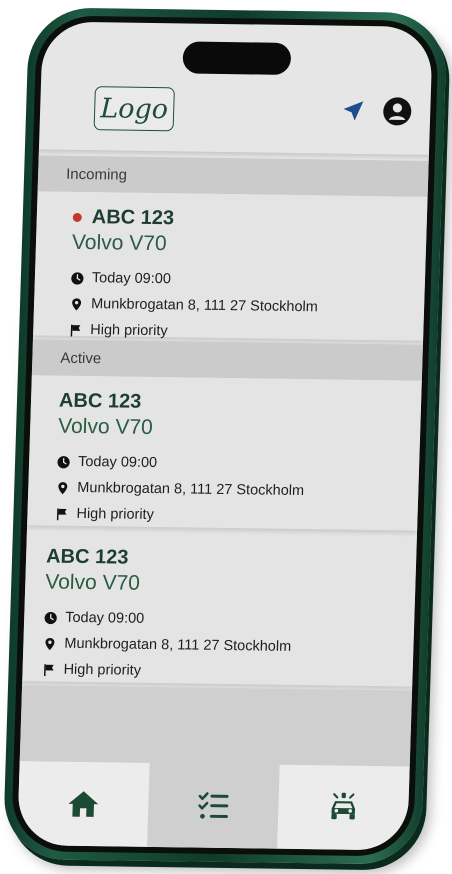 The height and width of the screenshot is (874, 452). Describe the element at coordinates (134, 109) in the screenshot. I see `logo: Logo` at that location.